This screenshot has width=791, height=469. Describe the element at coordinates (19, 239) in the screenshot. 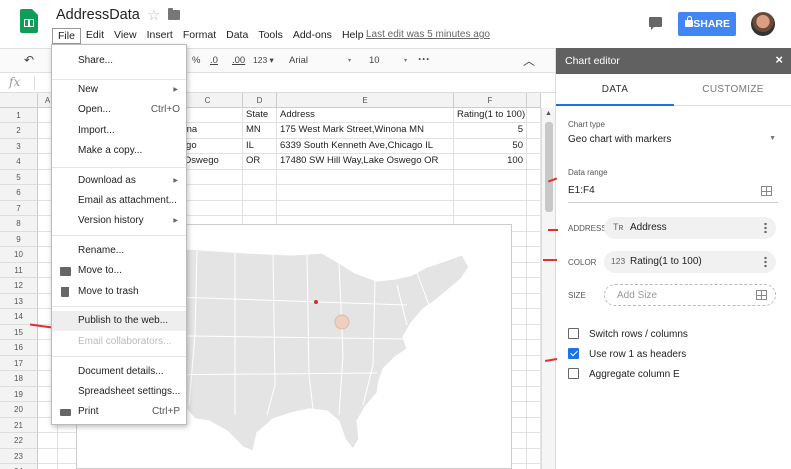

I see `row-header: 9` at that location.